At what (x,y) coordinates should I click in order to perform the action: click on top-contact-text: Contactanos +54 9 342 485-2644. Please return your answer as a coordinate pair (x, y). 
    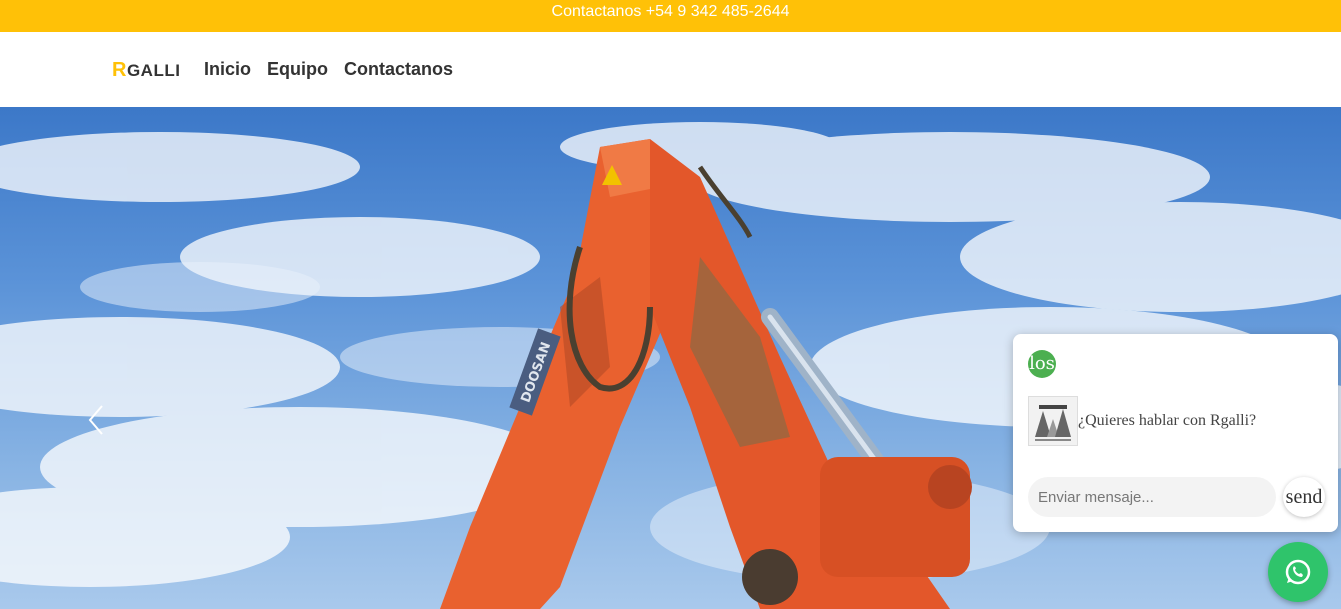
    Looking at the image, I should click on (671, 11).